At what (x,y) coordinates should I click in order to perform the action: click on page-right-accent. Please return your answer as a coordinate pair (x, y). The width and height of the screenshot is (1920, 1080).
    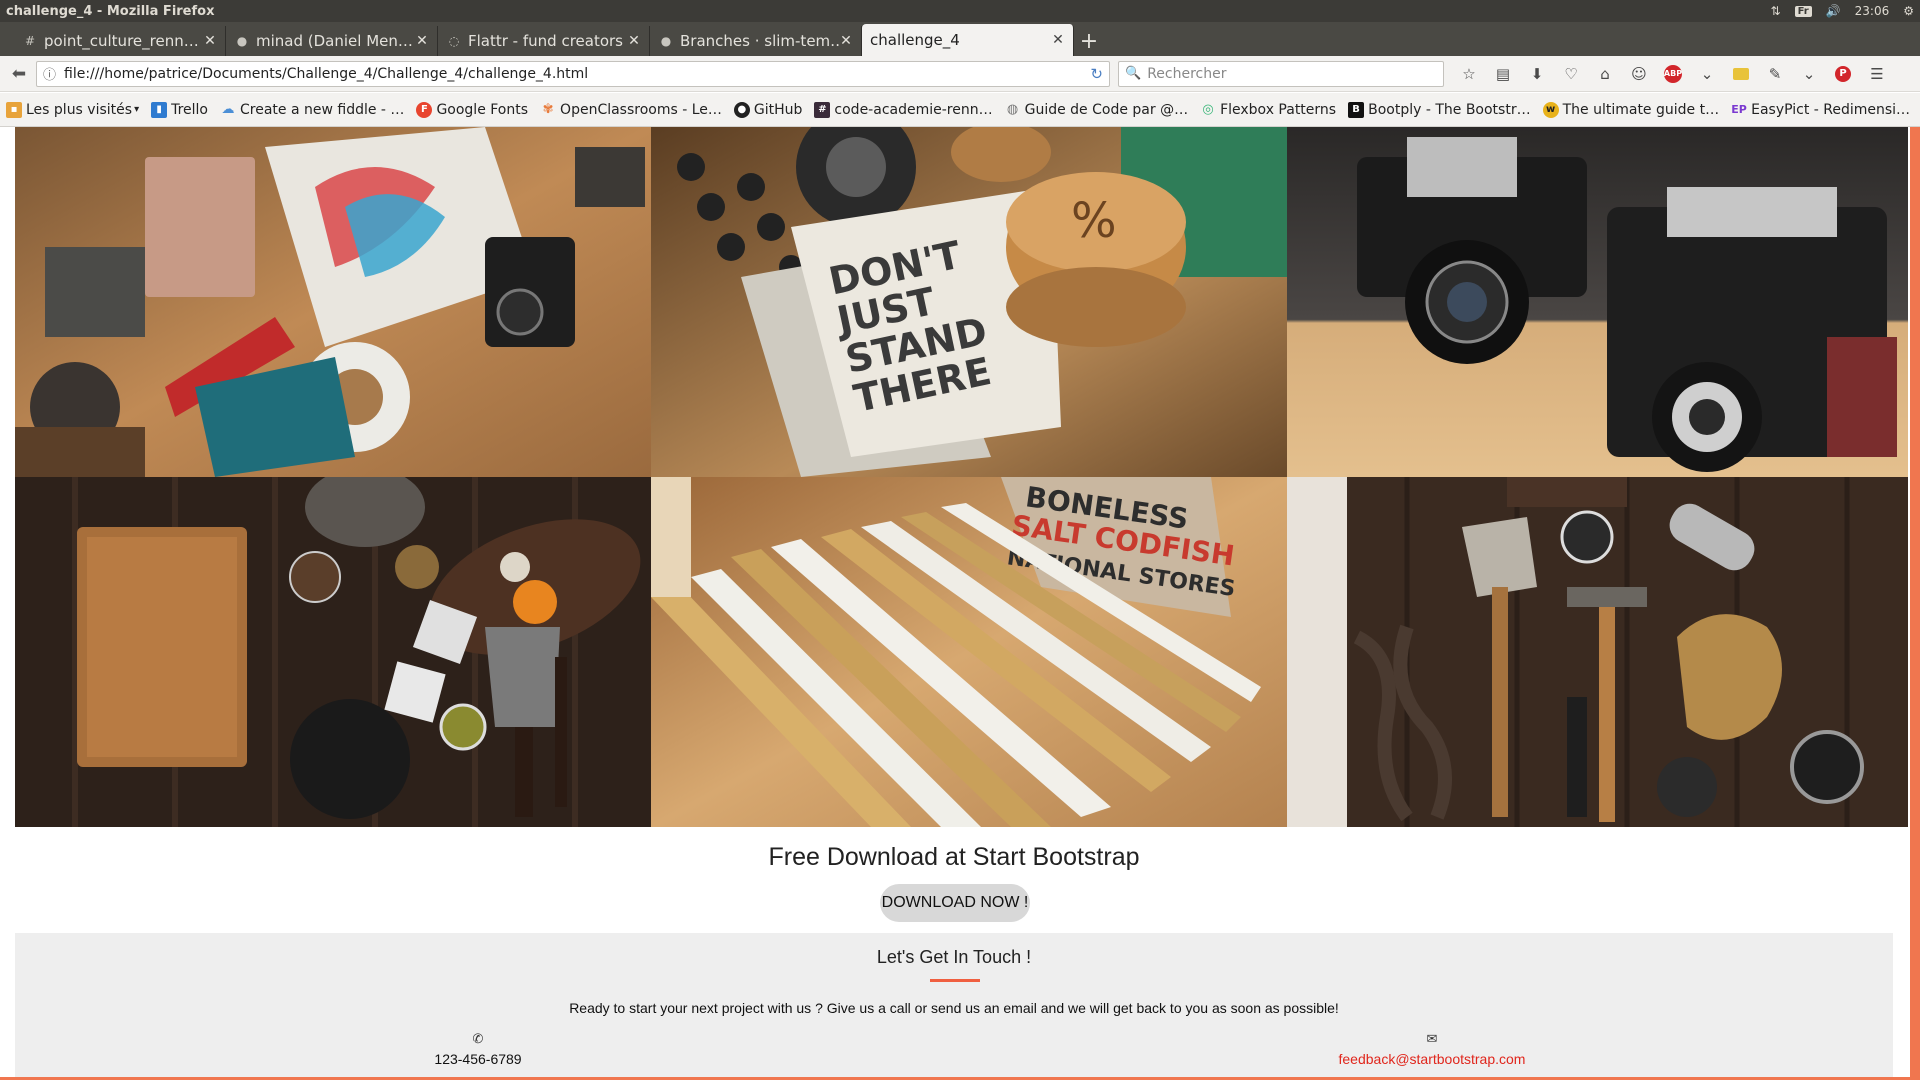
    Looking at the image, I should click on (1915, 603).